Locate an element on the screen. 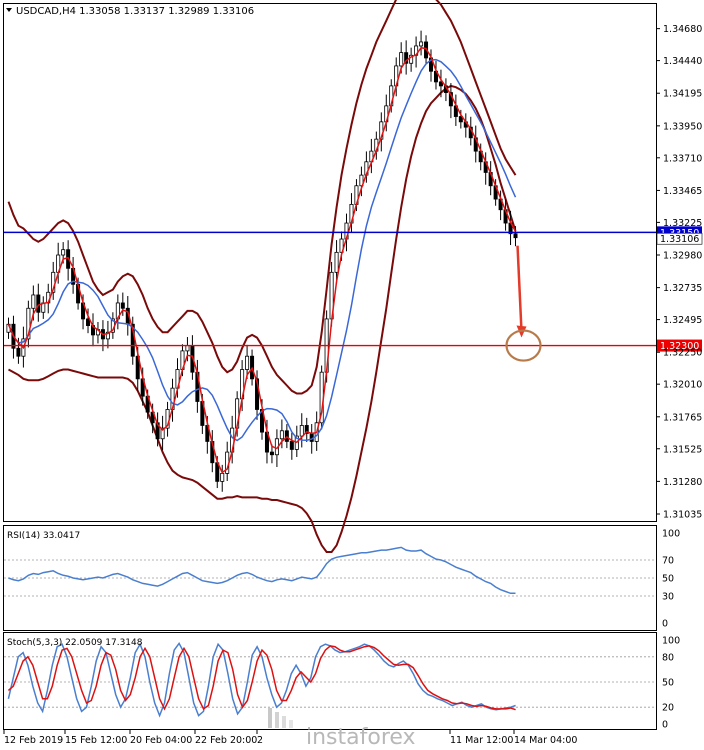 The width and height of the screenshot is (704, 750). rsi-tick-label: 30 is located at coordinates (668, 597).